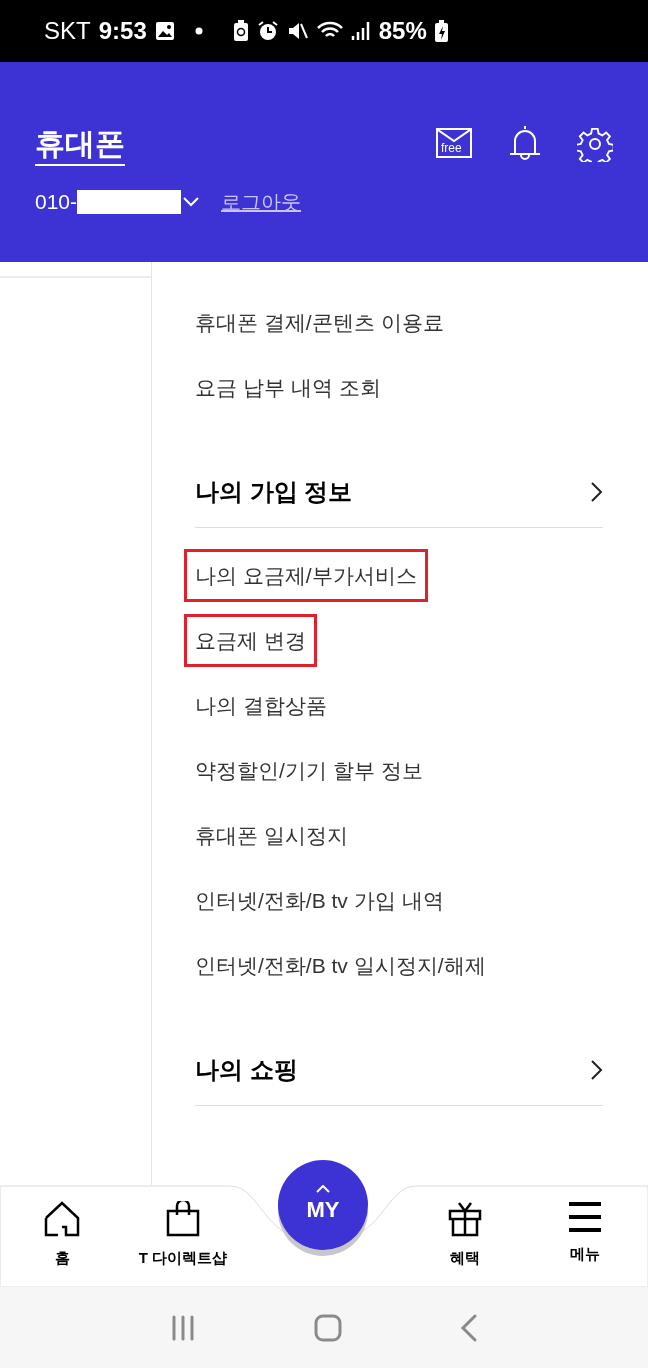  I want to click on dot-icon, so click(198, 31).